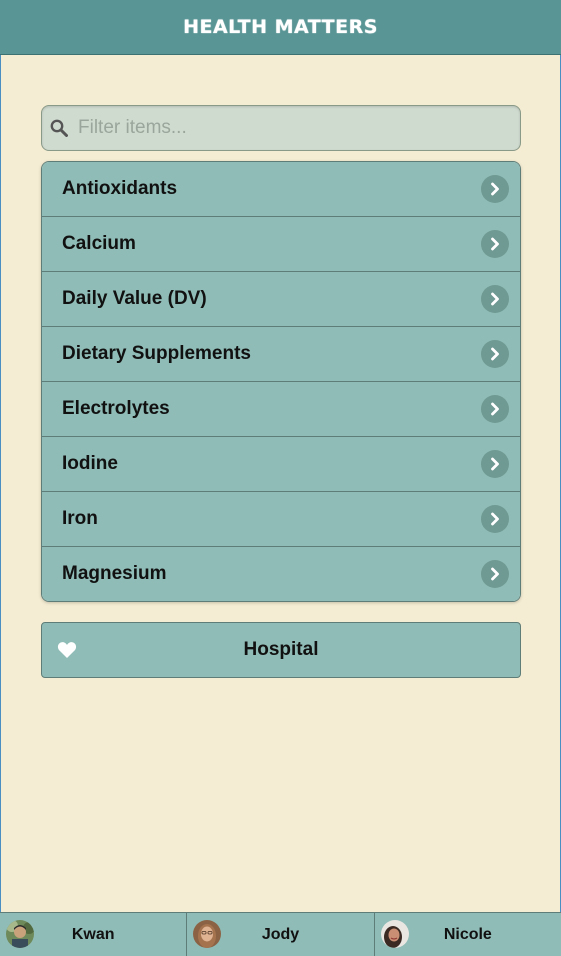 The width and height of the screenshot is (561, 956). What do you see at coordinates (156, 353) in the screenshot?
I see `list-item-label: Dietary Supplements` at bounding box center [156, 353].